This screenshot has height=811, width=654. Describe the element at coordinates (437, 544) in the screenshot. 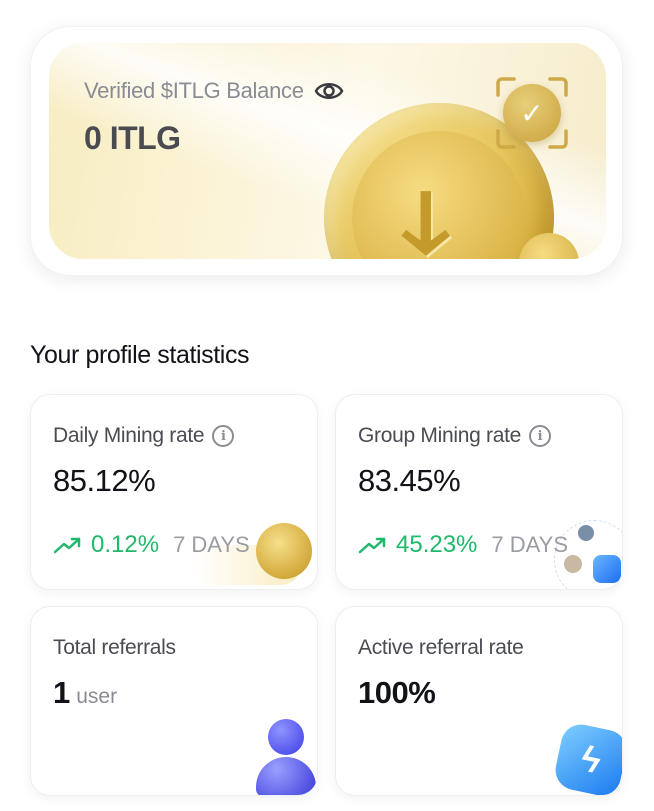

I see `group-mining-change: 45.23%` at that location.